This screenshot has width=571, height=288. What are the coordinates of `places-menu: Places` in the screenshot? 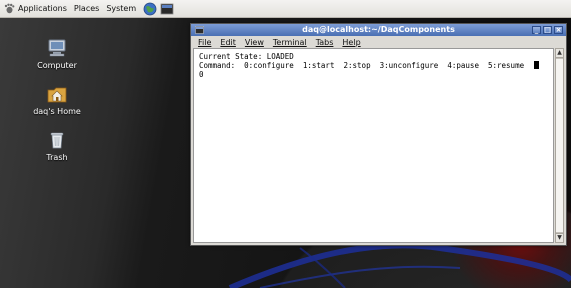 It's located at (86, 8).